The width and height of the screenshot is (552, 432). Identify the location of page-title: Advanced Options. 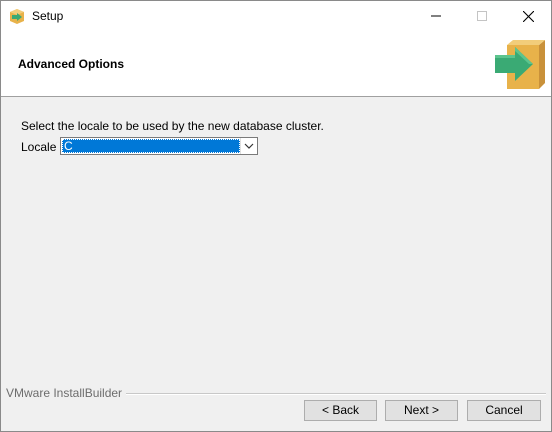
(71, 64).